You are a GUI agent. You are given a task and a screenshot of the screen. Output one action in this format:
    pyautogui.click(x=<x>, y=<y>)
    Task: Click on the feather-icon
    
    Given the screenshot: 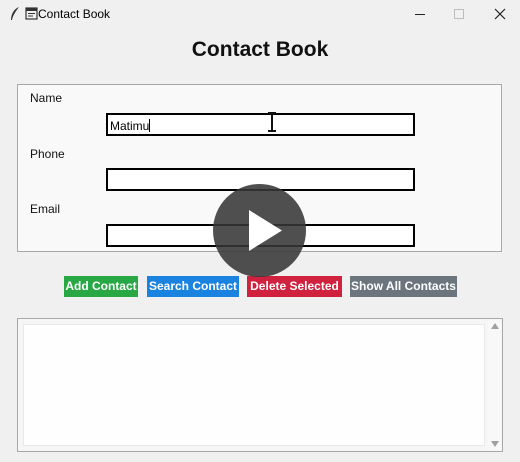 What is the action you would take?
    pyautogui.click(x=15, y=13)
    